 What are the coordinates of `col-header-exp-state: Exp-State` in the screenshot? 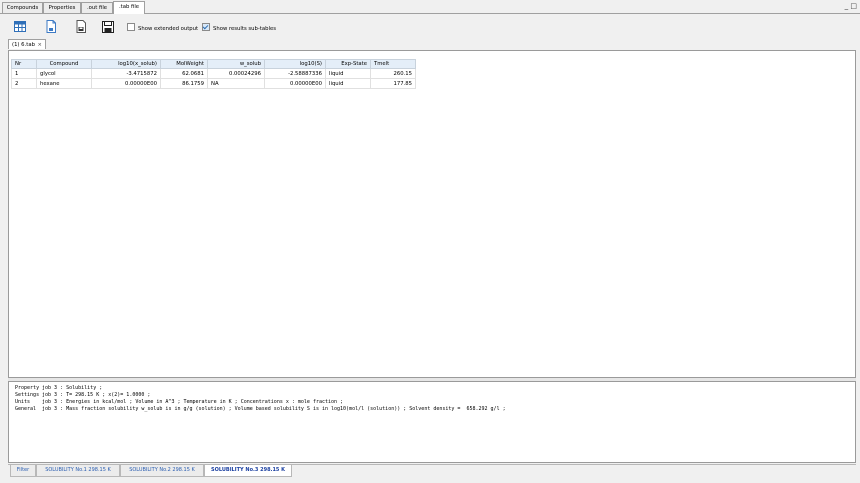 It's located at (348, 64).